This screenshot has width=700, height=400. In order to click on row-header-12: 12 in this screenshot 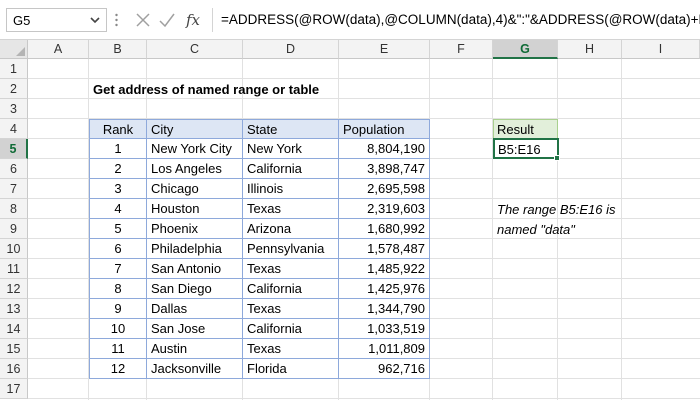, I will do `click(14, 289)`.